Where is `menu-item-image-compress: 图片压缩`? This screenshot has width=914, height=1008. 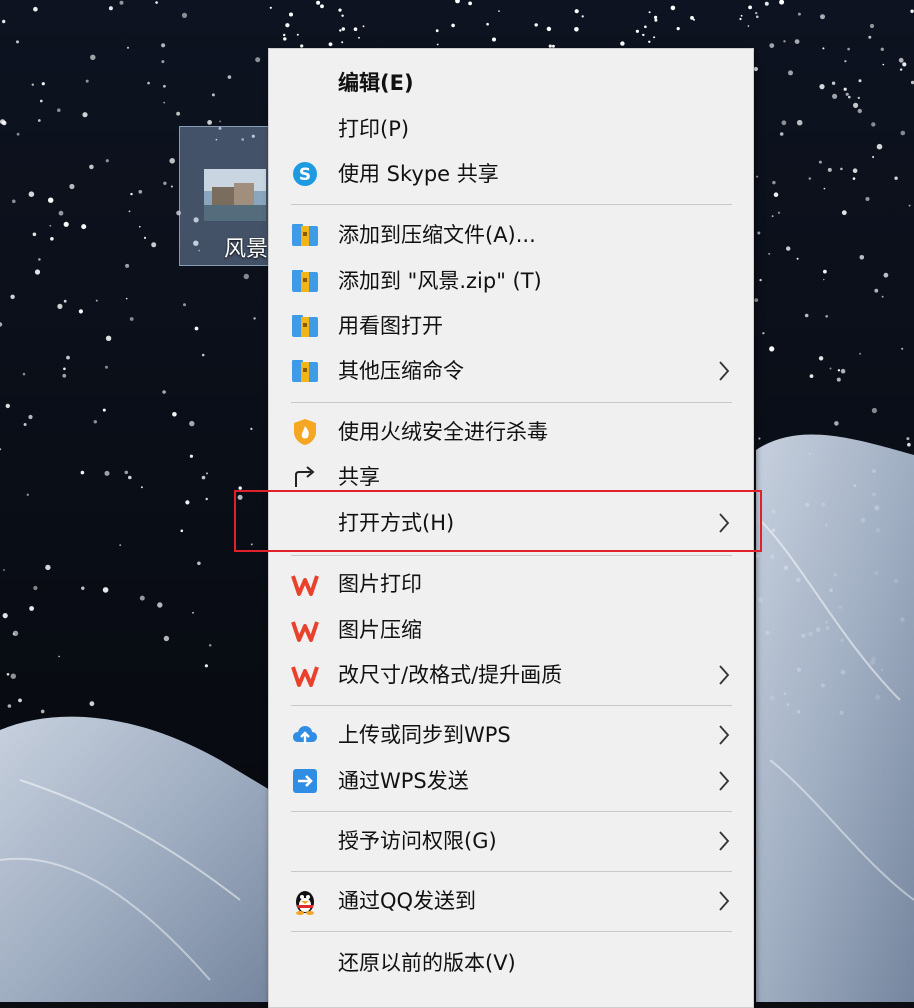
menu-item-image-compress: 图片压缩 is located at coordinates (511, 630).